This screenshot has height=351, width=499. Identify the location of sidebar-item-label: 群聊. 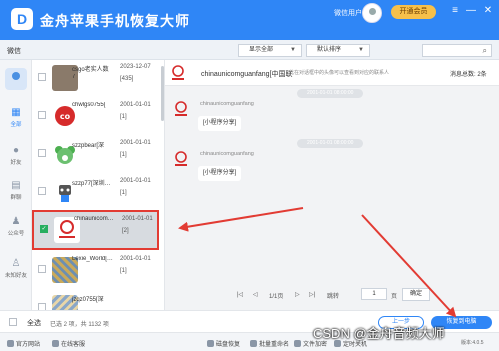
(16, 198).